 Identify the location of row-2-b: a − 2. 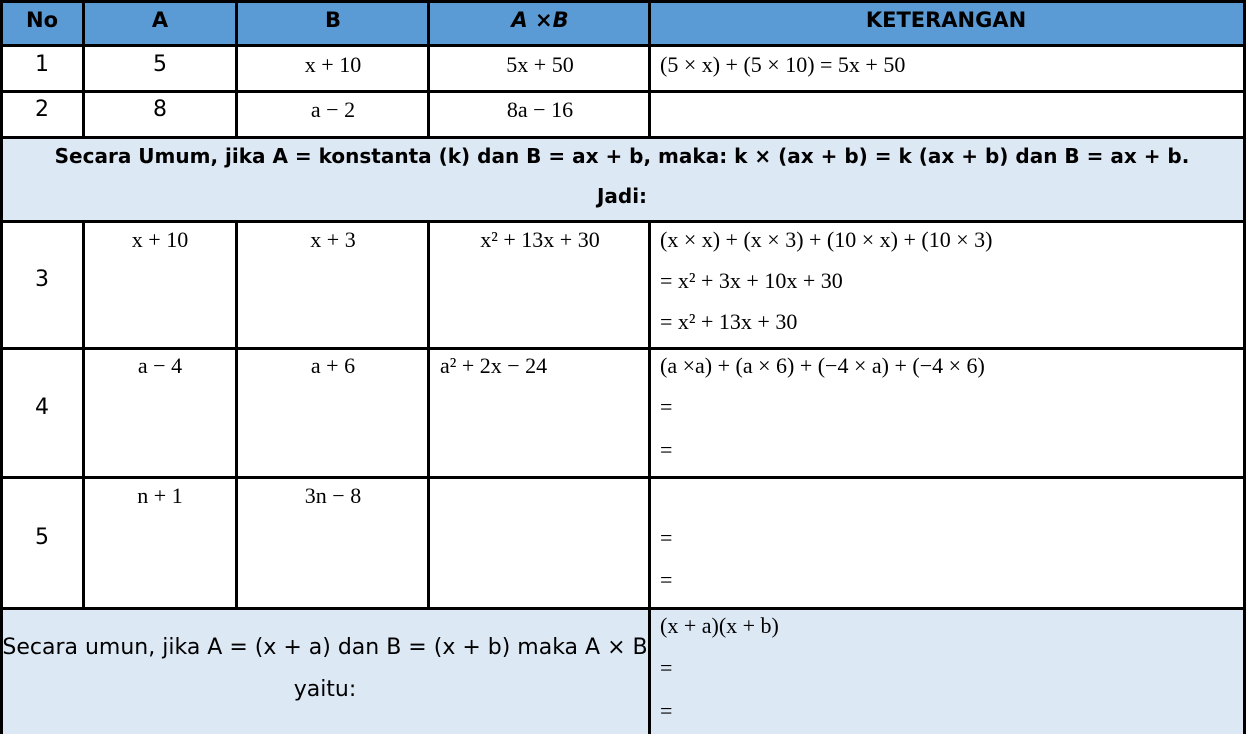
(333, 109).